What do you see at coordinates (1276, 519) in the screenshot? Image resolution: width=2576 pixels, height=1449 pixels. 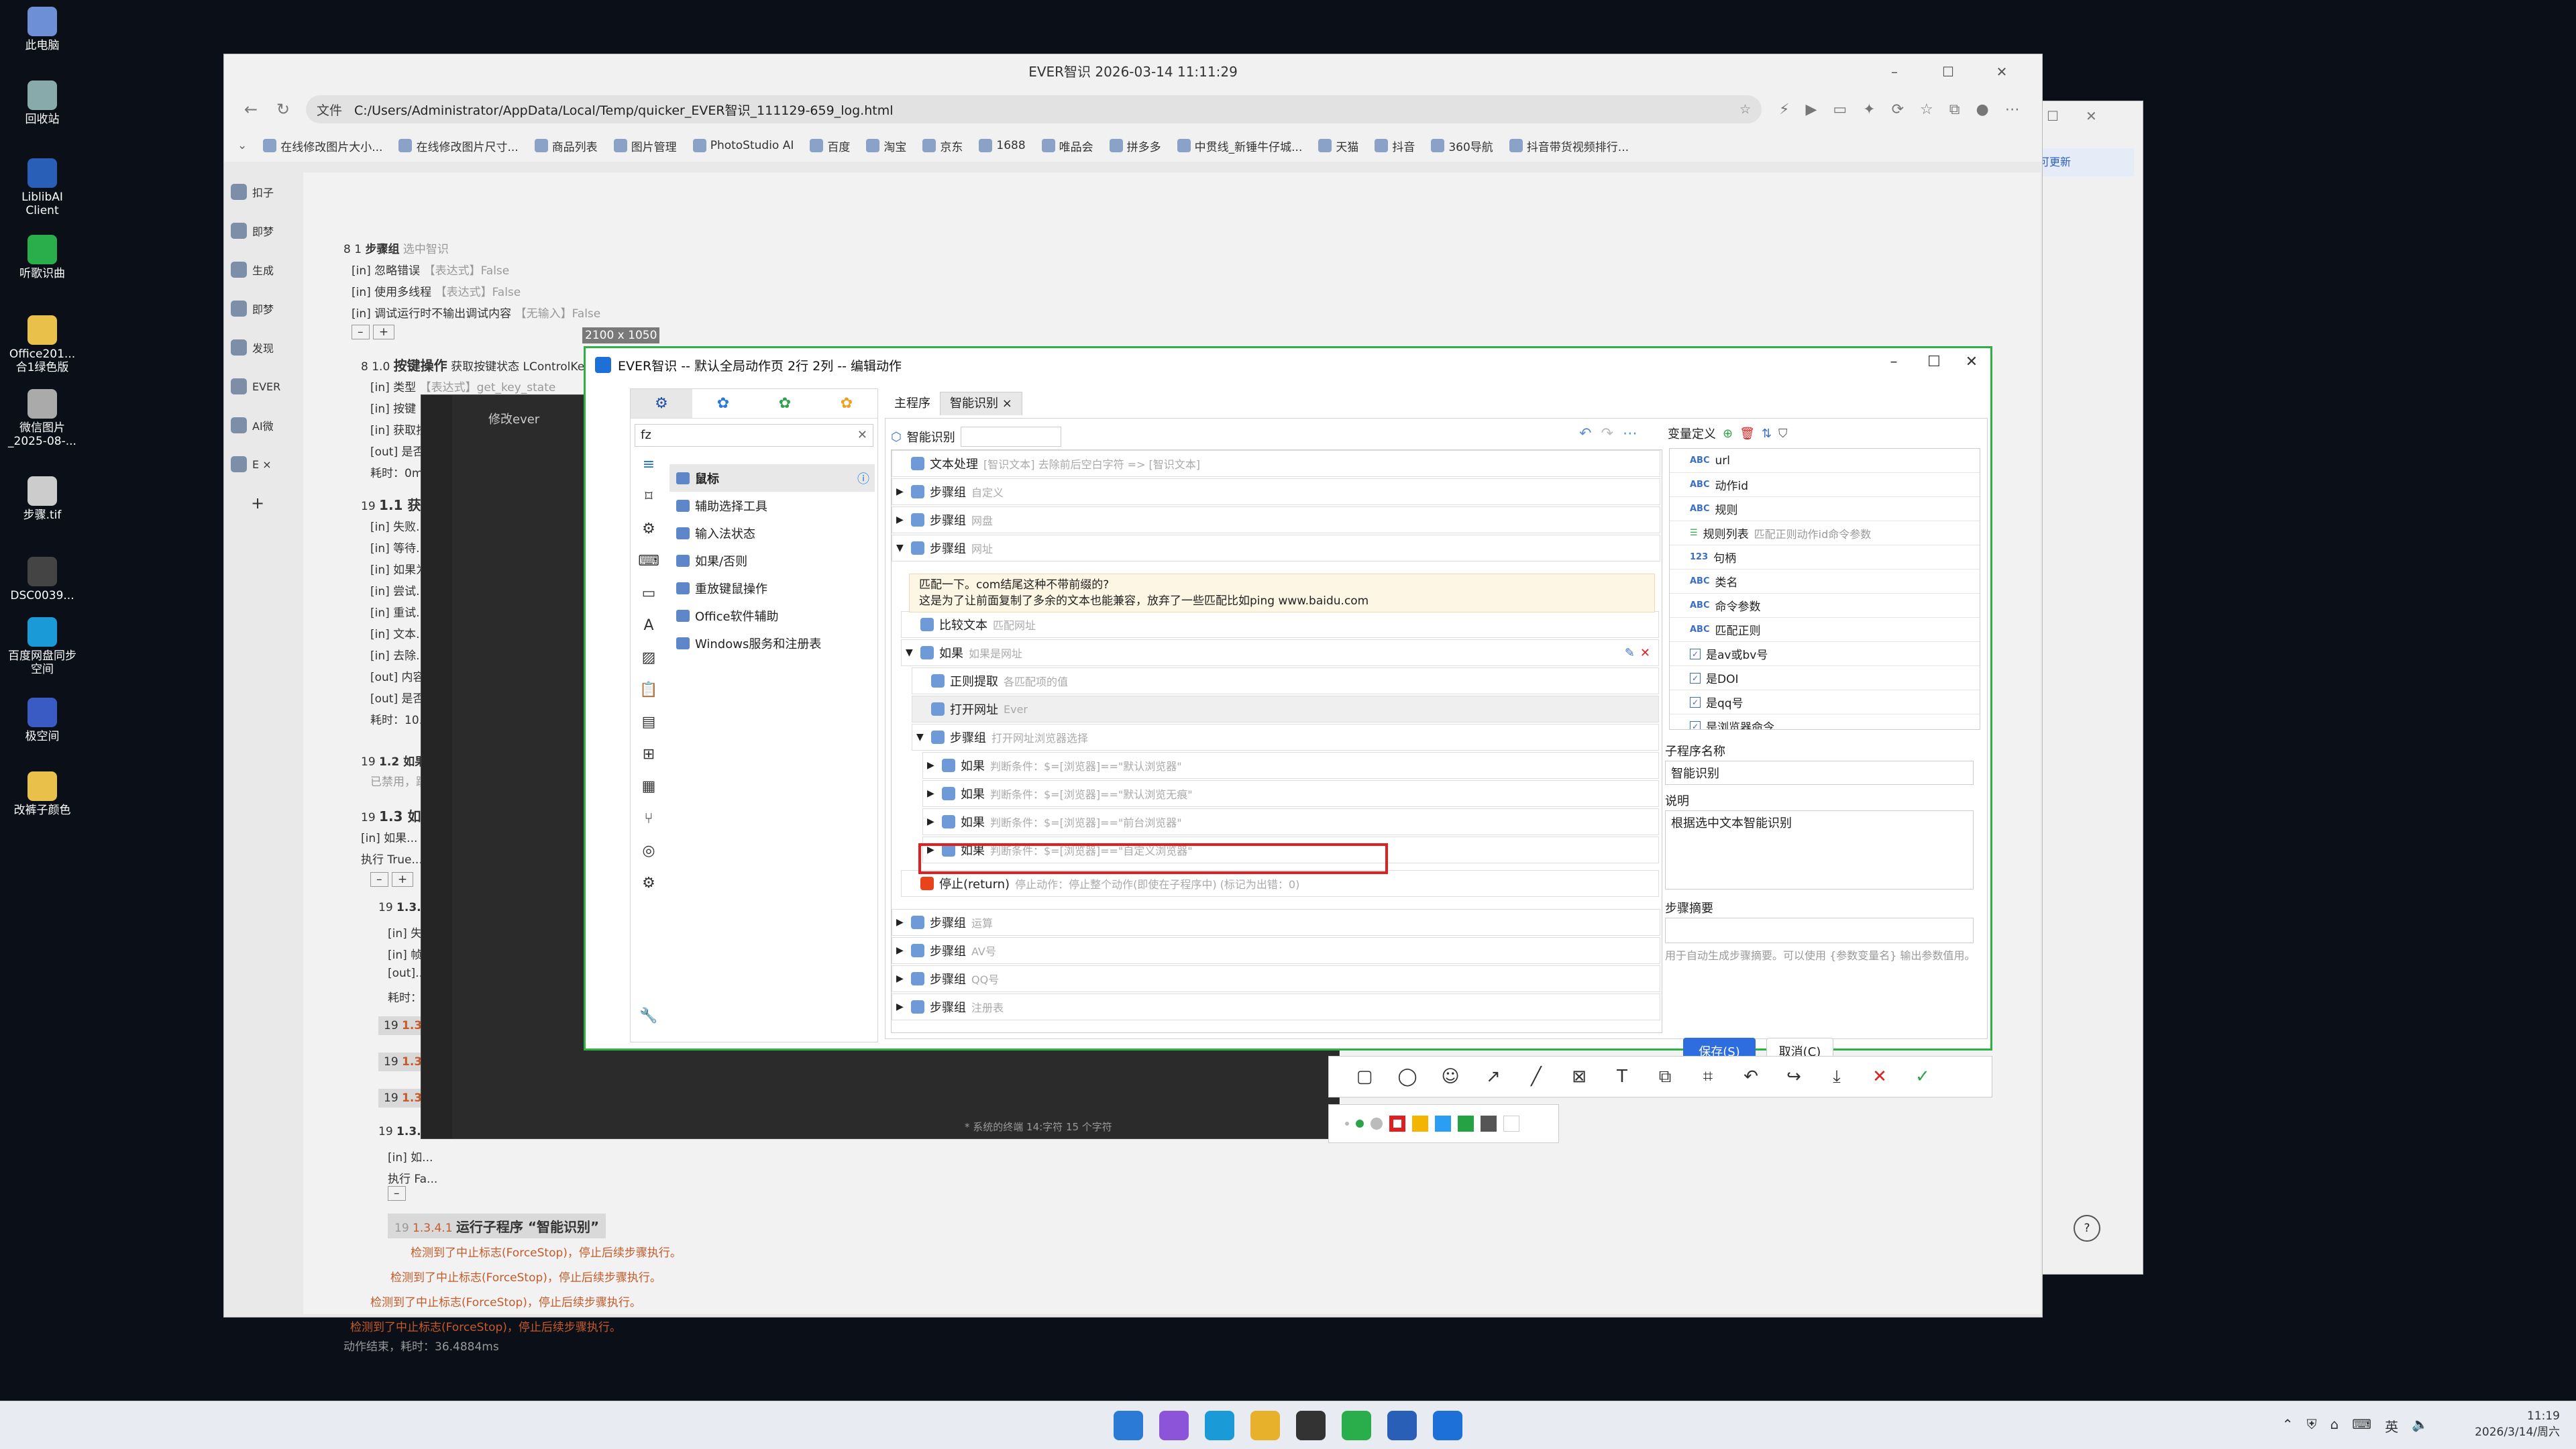 I see `step-row: ▶ 步骤组 网盘` at bounding box center [1276, 519].